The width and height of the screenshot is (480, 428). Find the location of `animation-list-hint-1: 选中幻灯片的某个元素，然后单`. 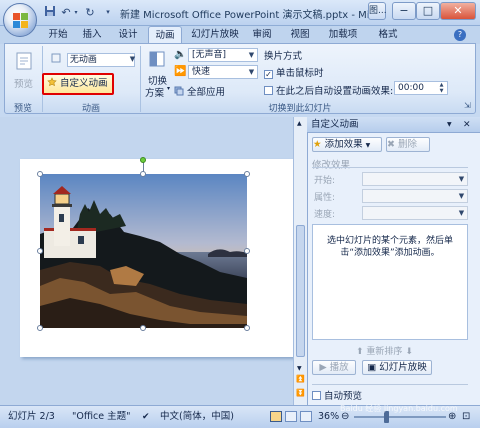

animation-list-hint-1: 选中幻灯片的某个元素，然后单 is located at coordinates (389, 241).